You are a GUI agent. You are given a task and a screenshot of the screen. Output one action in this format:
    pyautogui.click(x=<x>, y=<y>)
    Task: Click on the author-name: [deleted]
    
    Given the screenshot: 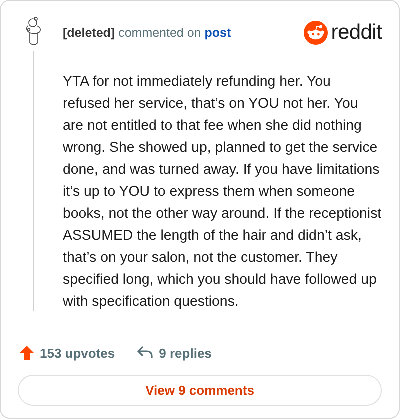 What is the action you would take?
    pyautogui.click(x=89, y=33)
    